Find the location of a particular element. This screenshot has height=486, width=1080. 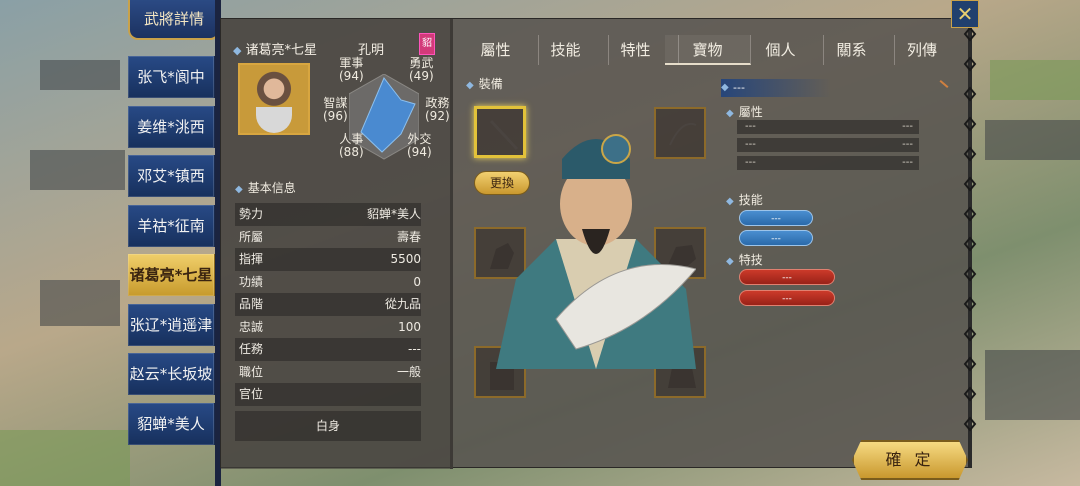

special-heading: ◆ 特技 is located at coordinates (744, 260).